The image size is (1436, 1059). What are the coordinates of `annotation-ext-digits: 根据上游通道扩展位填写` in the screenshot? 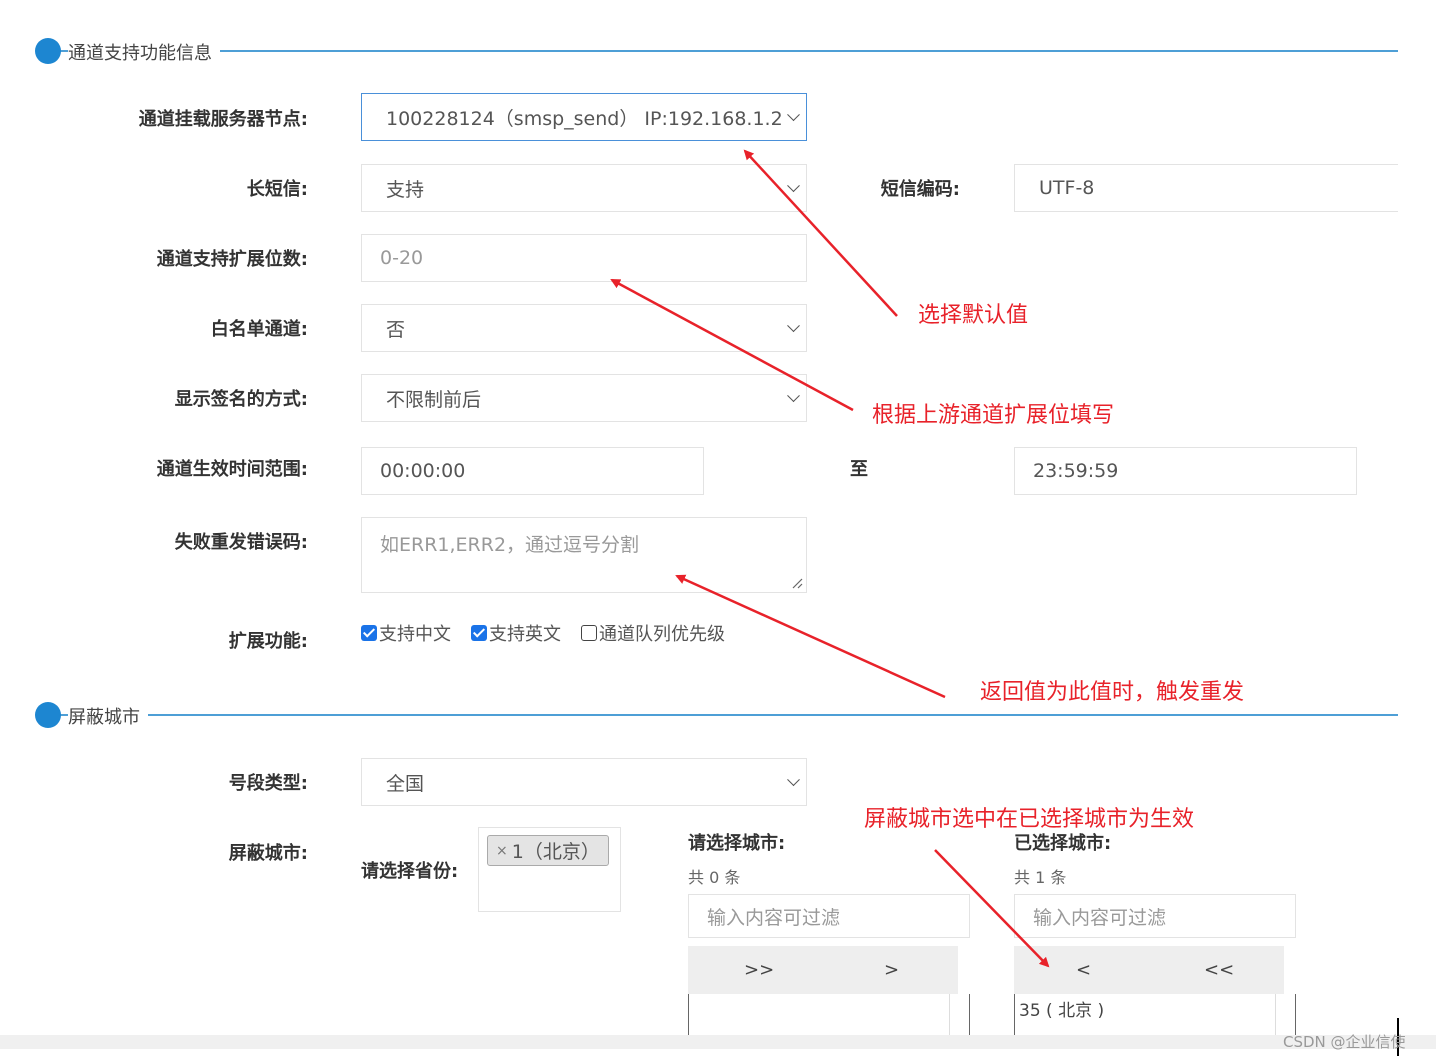 It's located at (993, 415).